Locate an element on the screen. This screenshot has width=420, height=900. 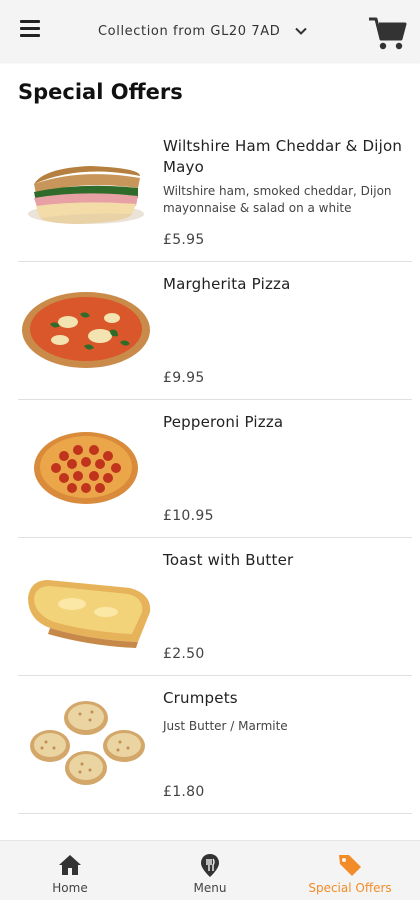
item-name: Crumpets is located at coordinates (200, 698).